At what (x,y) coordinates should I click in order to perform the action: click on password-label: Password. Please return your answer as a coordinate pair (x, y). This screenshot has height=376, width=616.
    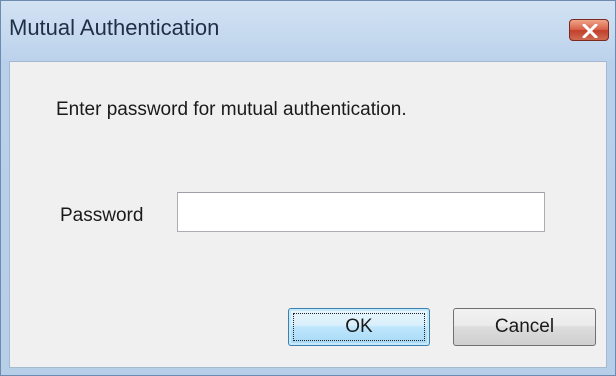
    Looking at the image, I should click on (102, 215).